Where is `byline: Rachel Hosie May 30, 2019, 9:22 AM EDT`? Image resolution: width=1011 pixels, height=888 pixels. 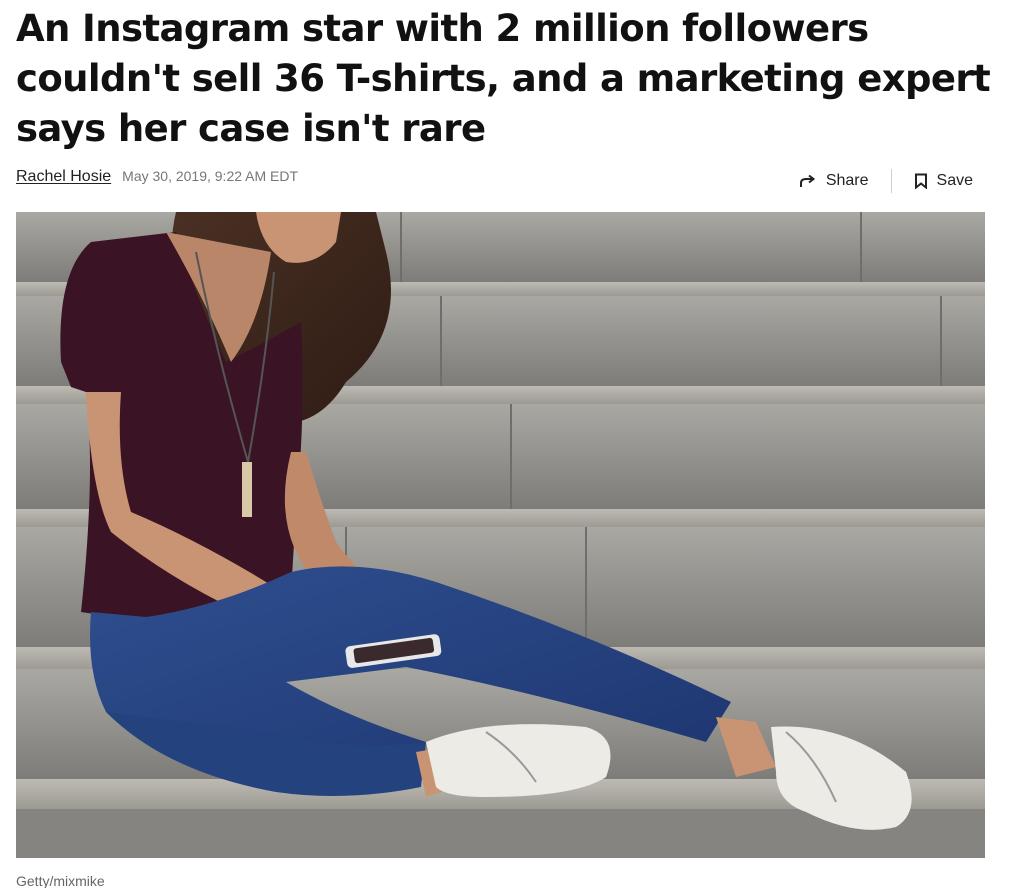 byline: Rachel Hosie May 30, 2019, 9:22 AM EDT is located at coordinates (157, 180).